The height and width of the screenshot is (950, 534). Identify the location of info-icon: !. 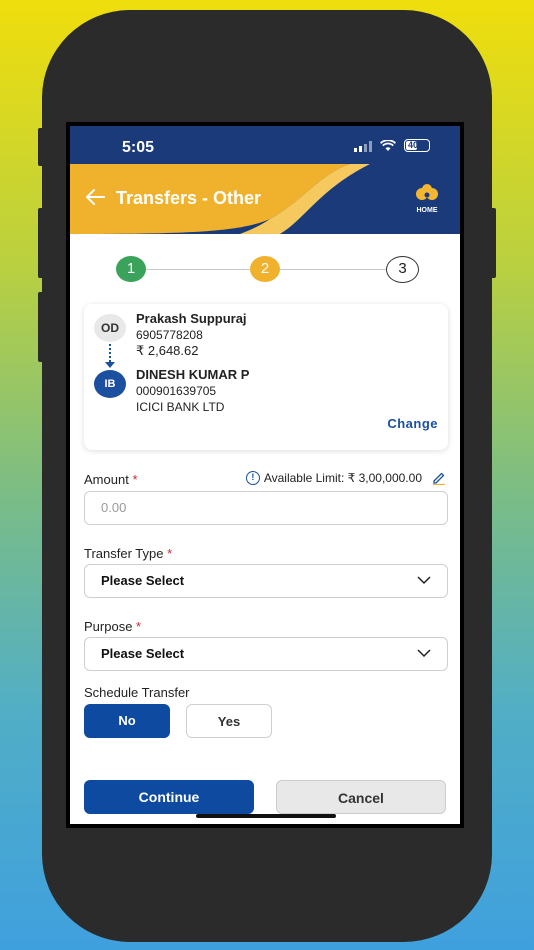
(252, 478).